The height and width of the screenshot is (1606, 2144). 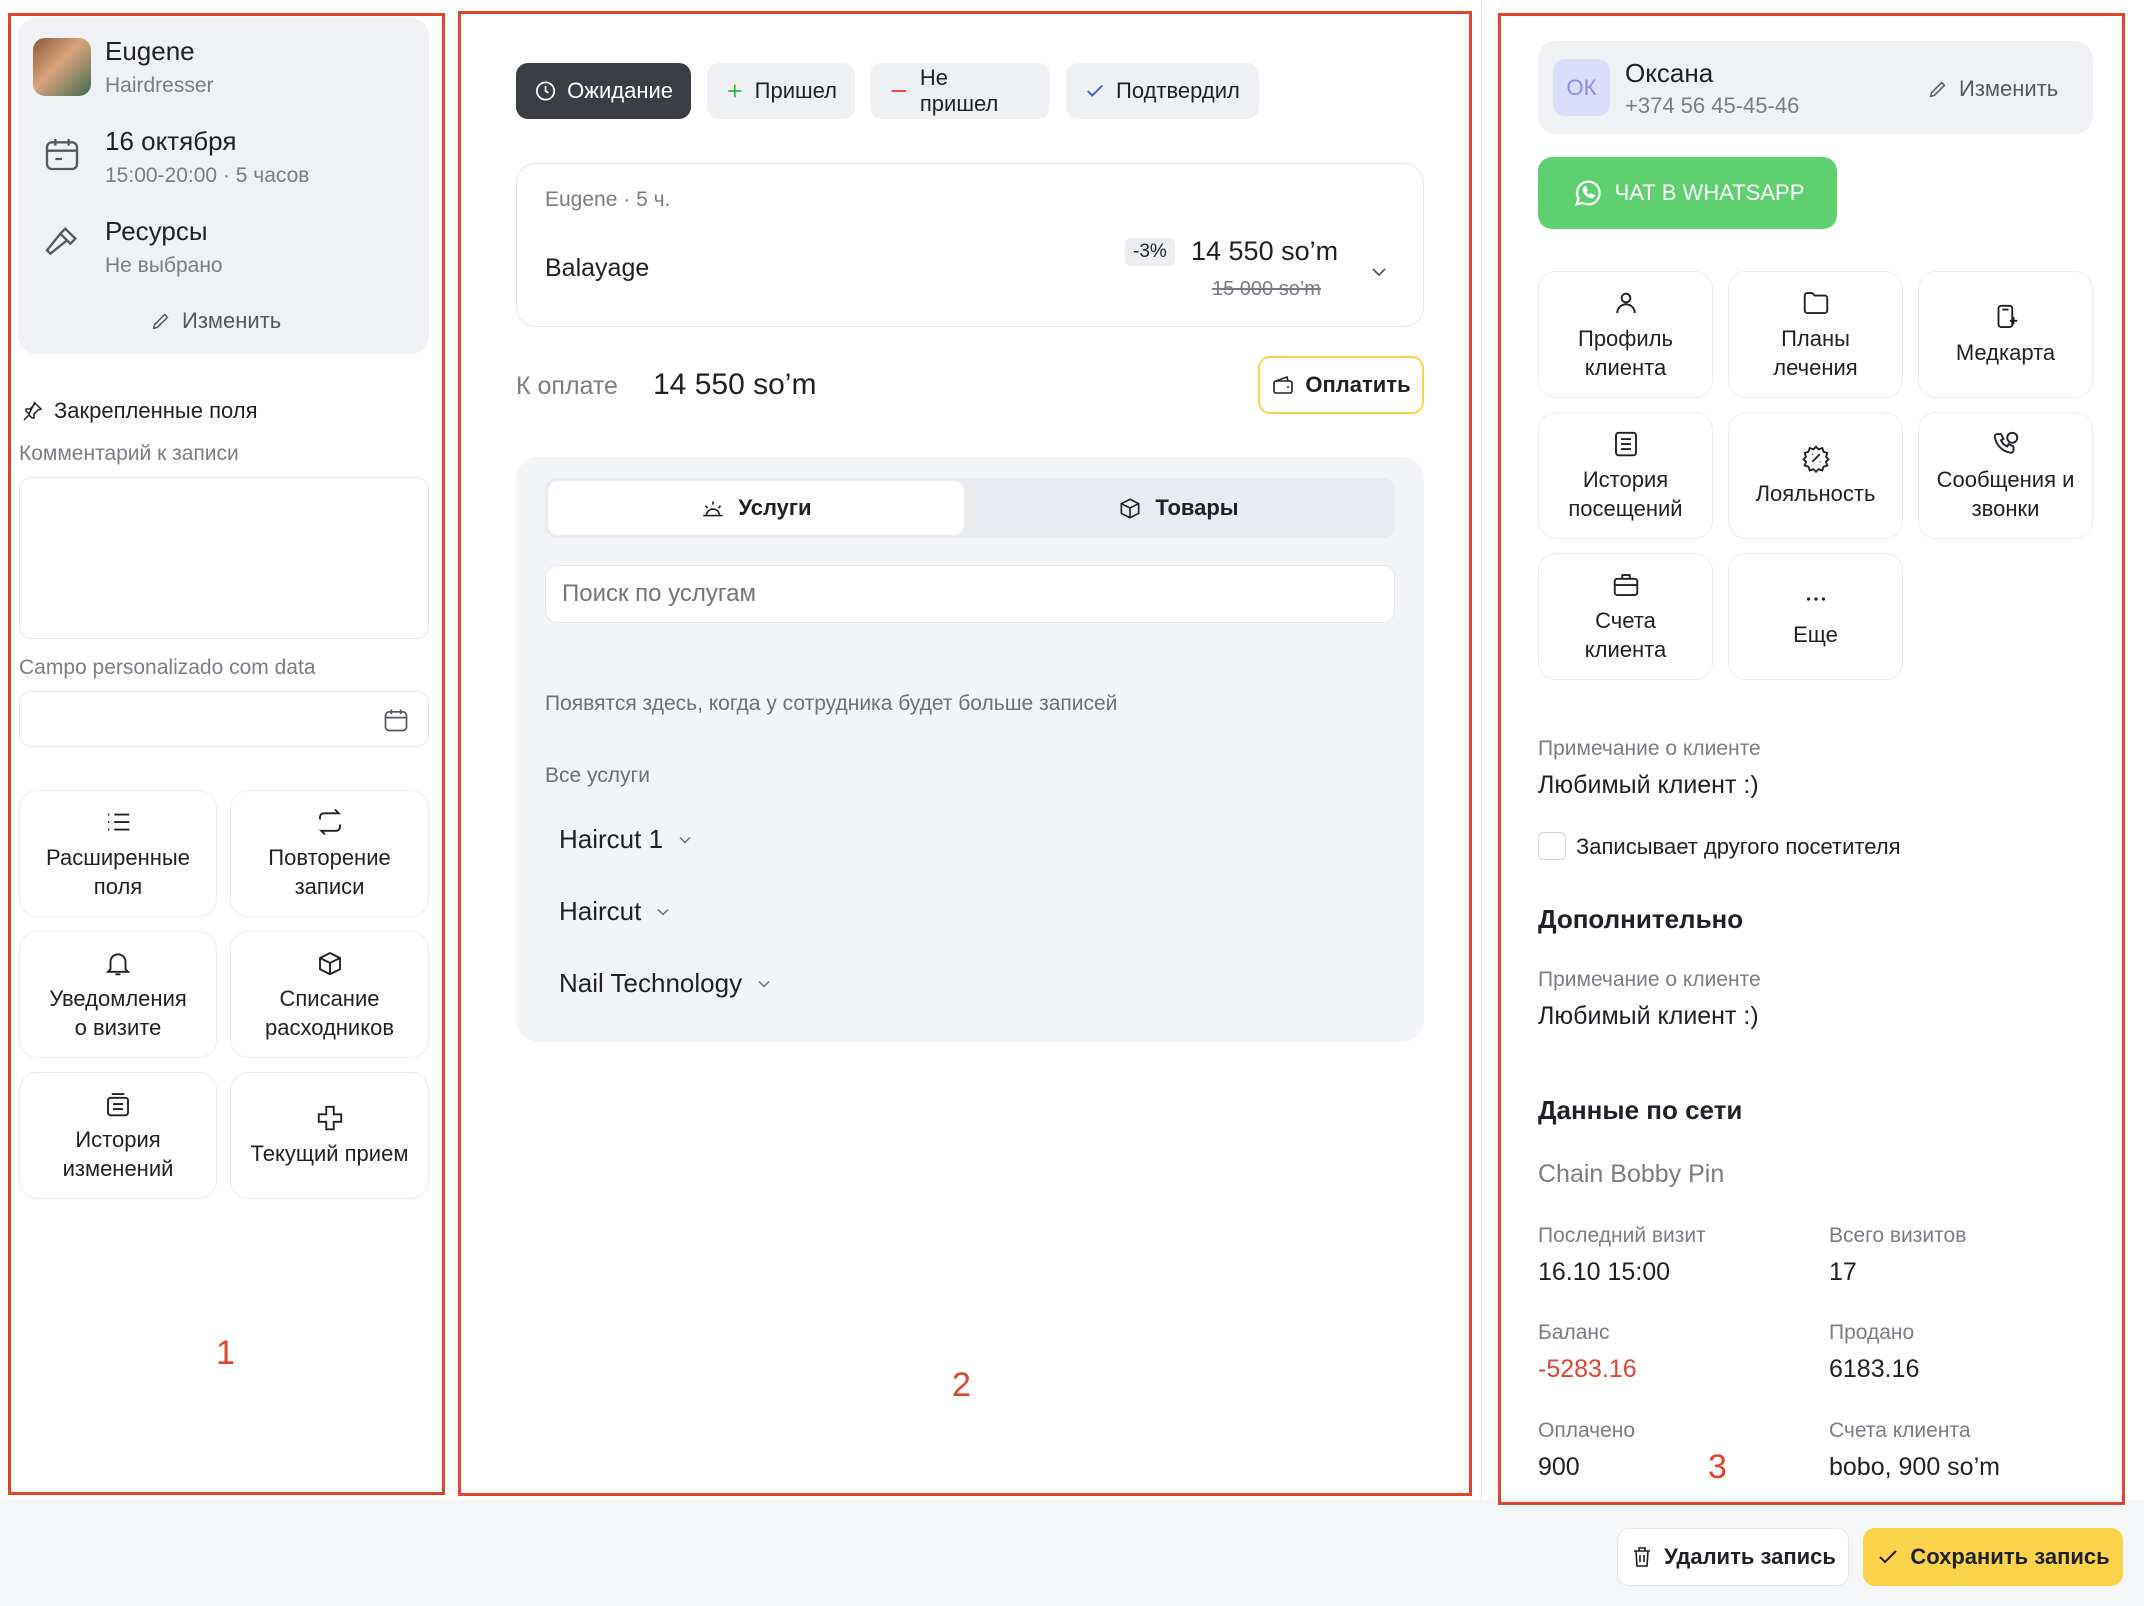 What do you see at coordinates (1750, 1556) in the screenshot?
I see `delete-appointment-label: Удалить запись` at bounding box center [1750, 1556].